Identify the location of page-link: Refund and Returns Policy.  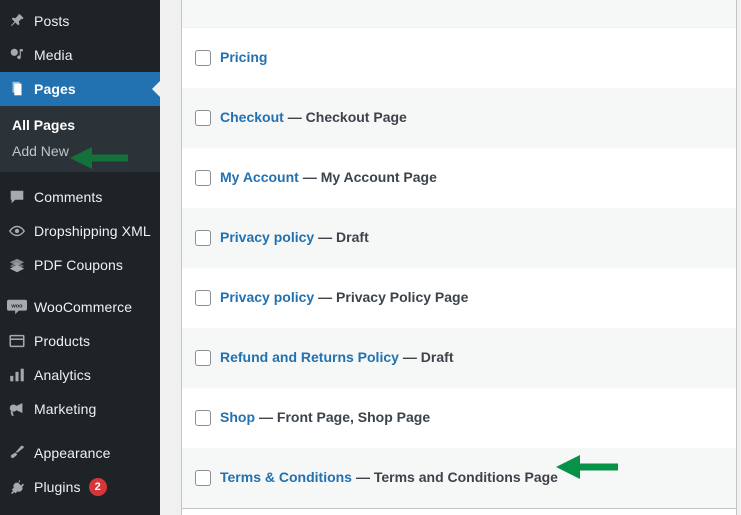
(309, 357).